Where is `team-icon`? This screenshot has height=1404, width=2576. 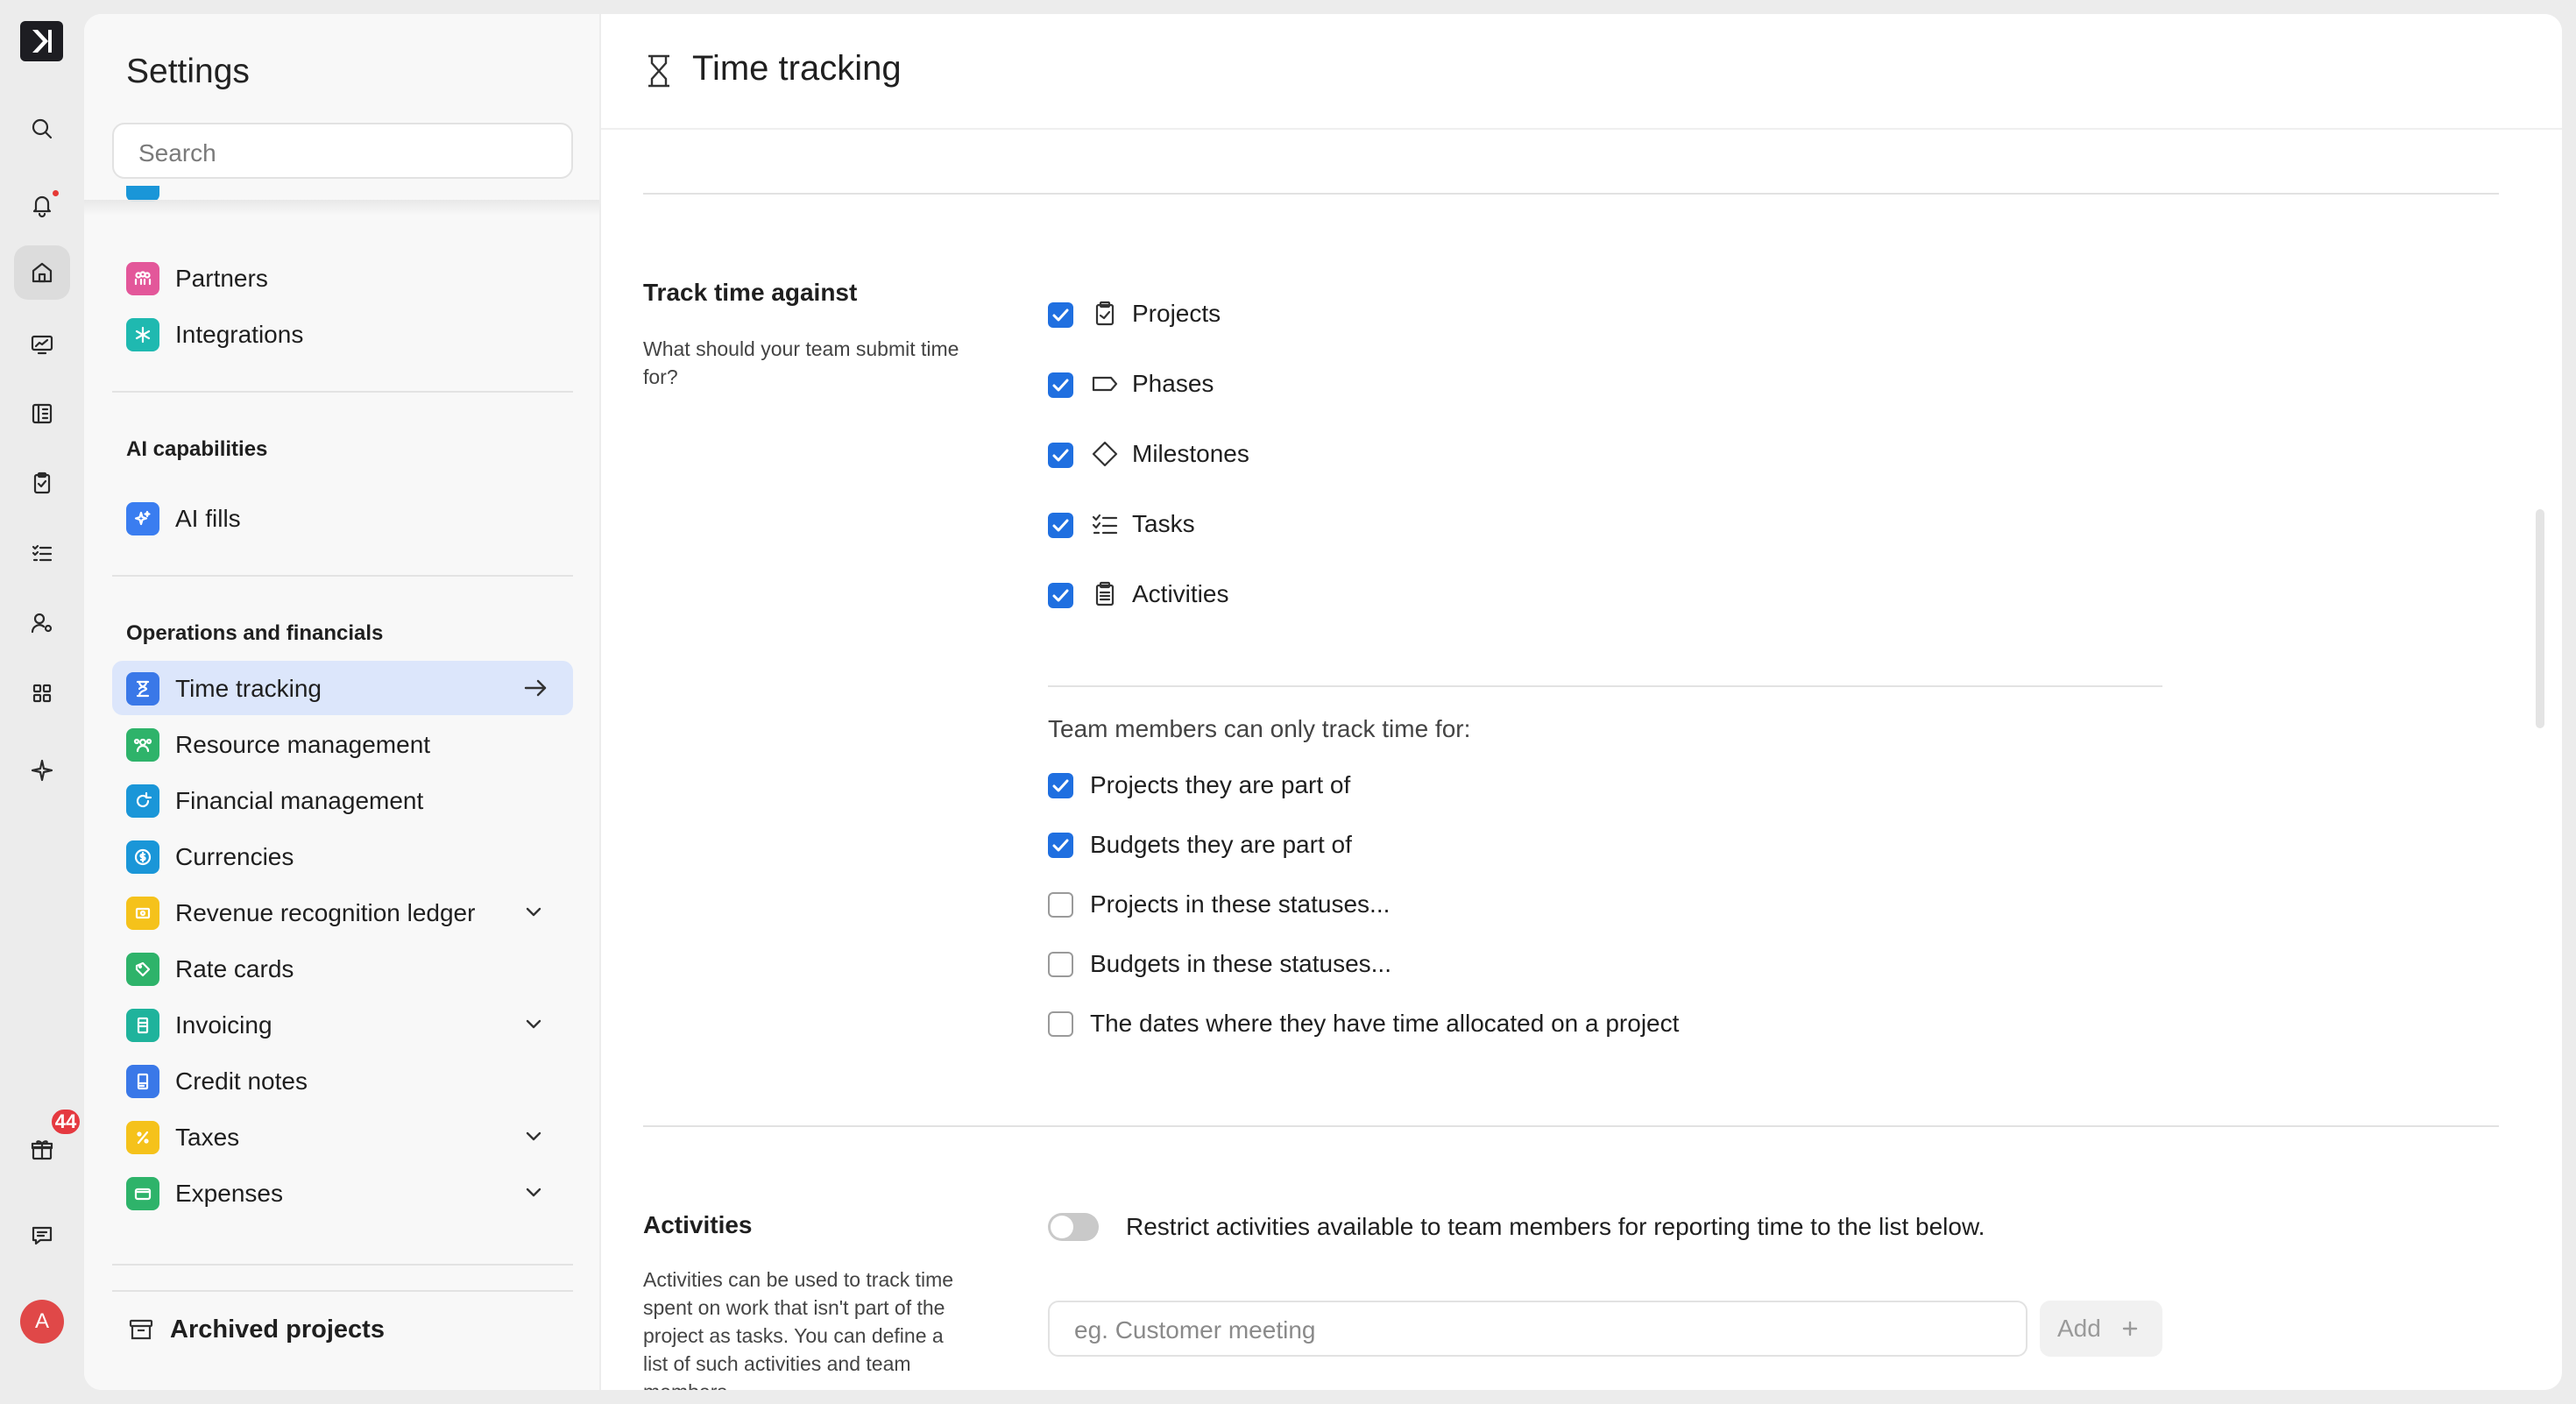
team-icon is located at coordinates (142, 745).